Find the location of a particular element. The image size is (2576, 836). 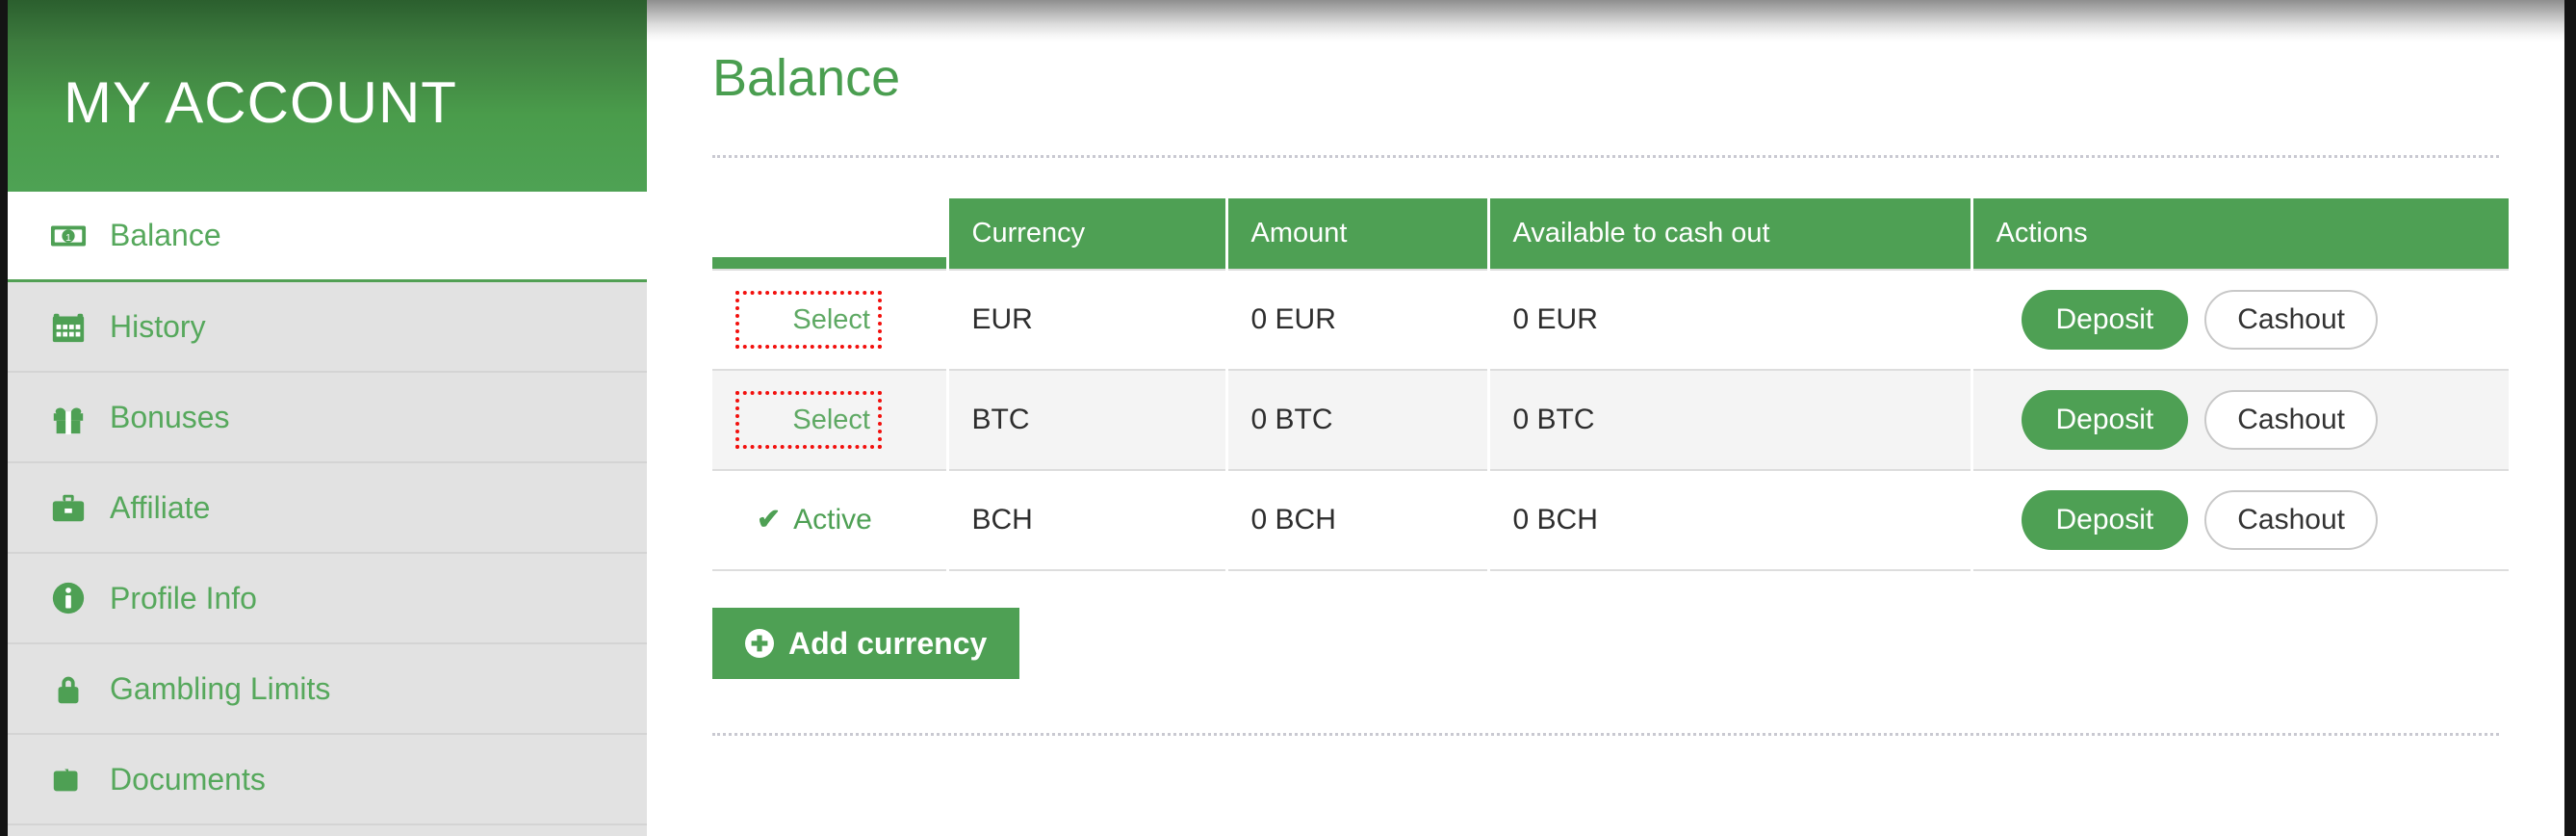

title-divider is located at coordinates (1606, 157).